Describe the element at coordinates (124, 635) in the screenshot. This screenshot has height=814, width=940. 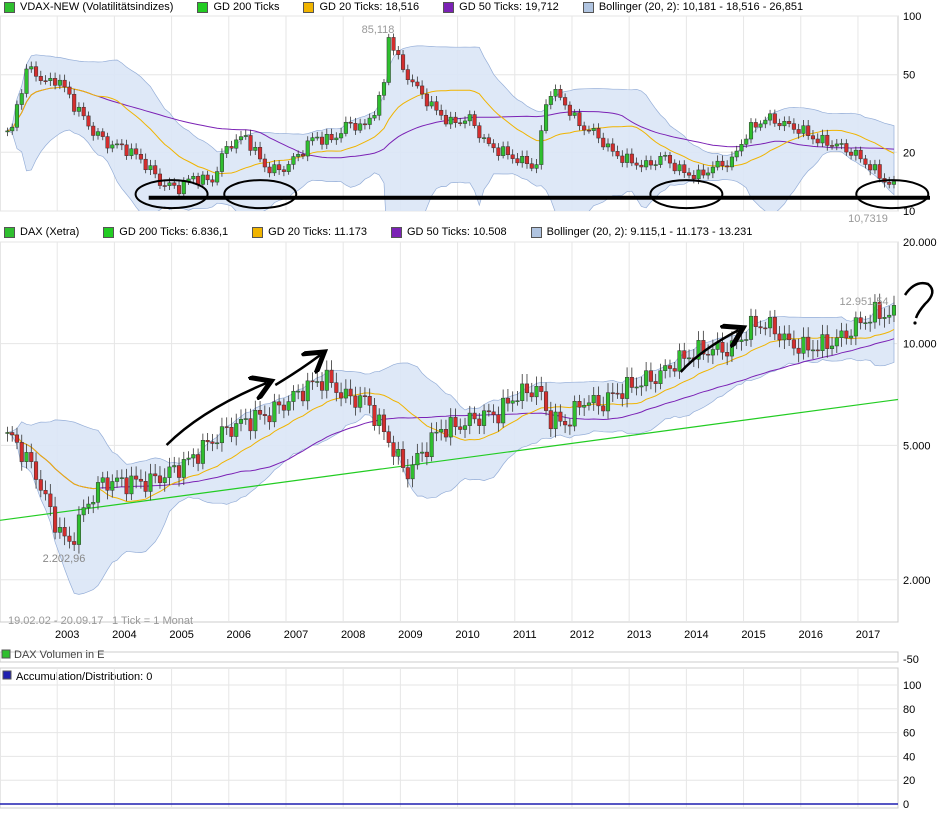
I see `x-tick-label: 2004` at that location.